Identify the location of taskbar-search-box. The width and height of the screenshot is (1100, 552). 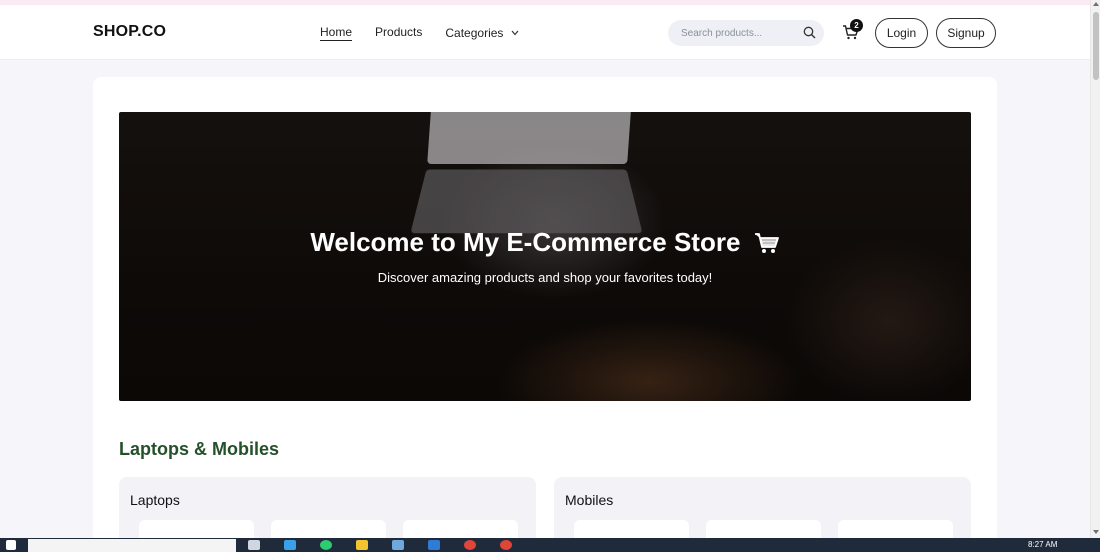
(132, 545).